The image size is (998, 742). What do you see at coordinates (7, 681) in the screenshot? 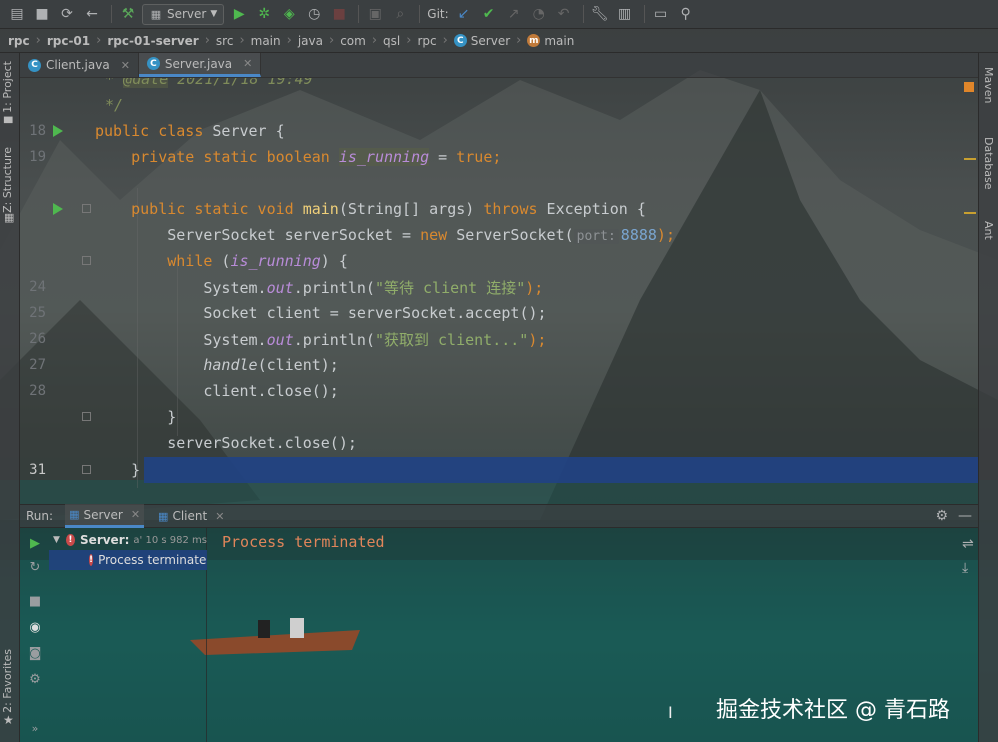
I see `favorites-tool-tab: 2: Favorites` at bounding box center [7, 681].